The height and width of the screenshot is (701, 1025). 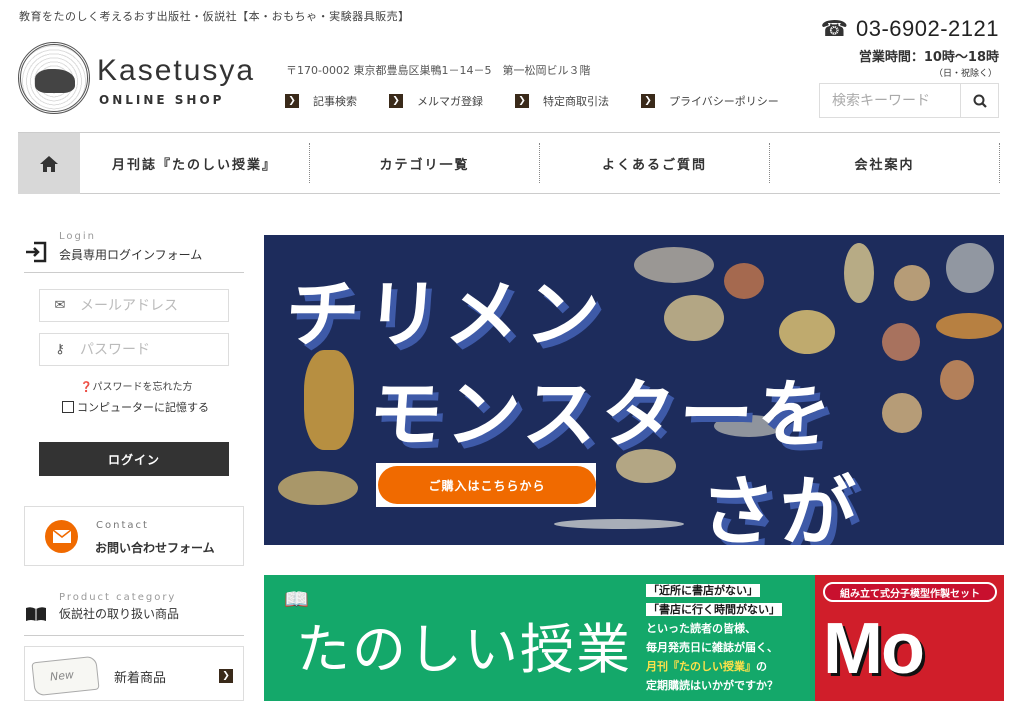 What do you see at coordinates (885, 163) in the screenshot?
I see `nav-item-company: 会社案内` at bounding box center [885, 163].